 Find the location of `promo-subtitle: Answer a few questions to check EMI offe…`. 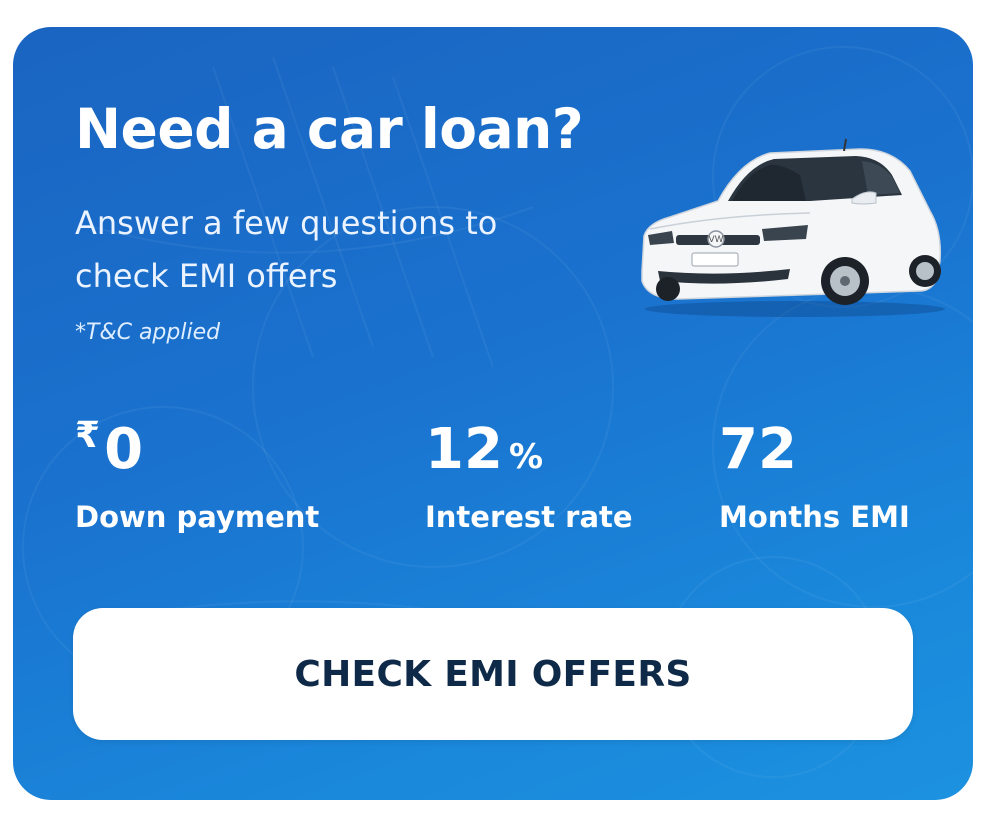

promo-subtitle: Answer a few questions to check EMI offe… is located at coordinates (286, 249).